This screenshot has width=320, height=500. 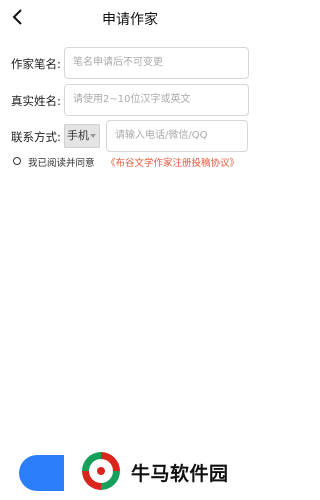 I want to click on pen-name-input: 笔名申请后不可变更, so click(x=156, y=63).